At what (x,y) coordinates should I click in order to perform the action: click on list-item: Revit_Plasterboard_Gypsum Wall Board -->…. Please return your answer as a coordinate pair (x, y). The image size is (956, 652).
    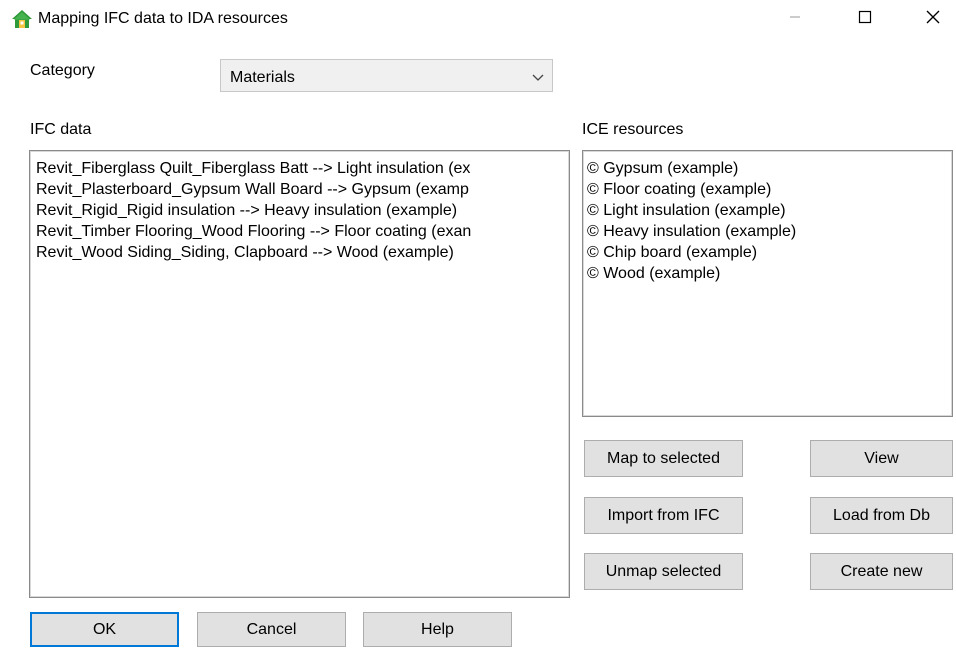
    Looking at the image, I should click on (302, 189).